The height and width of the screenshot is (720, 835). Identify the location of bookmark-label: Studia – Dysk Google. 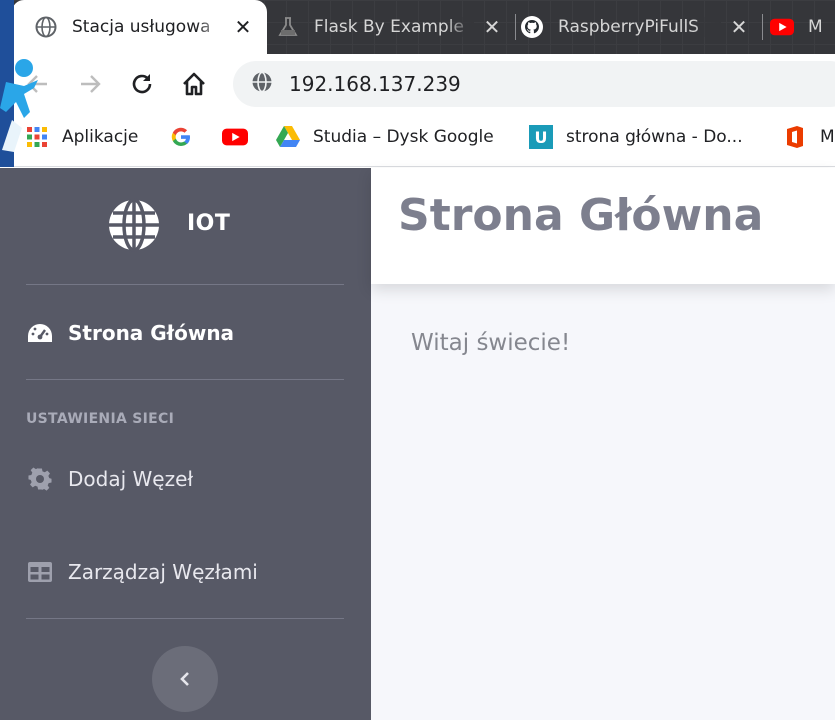
(403, 137).